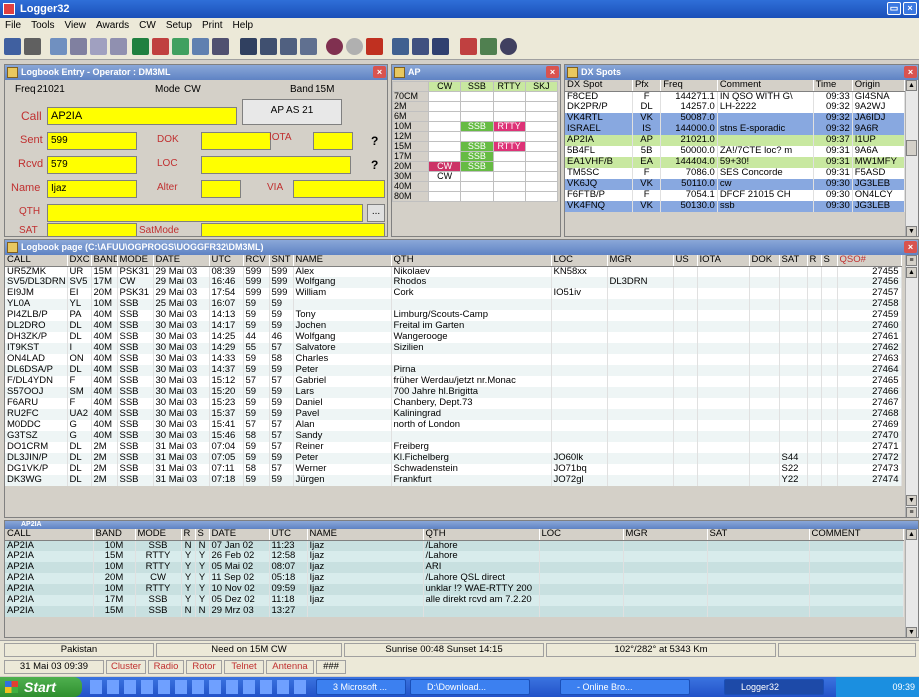  Describe the element at coordinates (599, 86) in the screenshot. I see `dx-col-header: DX Spot` at that location.